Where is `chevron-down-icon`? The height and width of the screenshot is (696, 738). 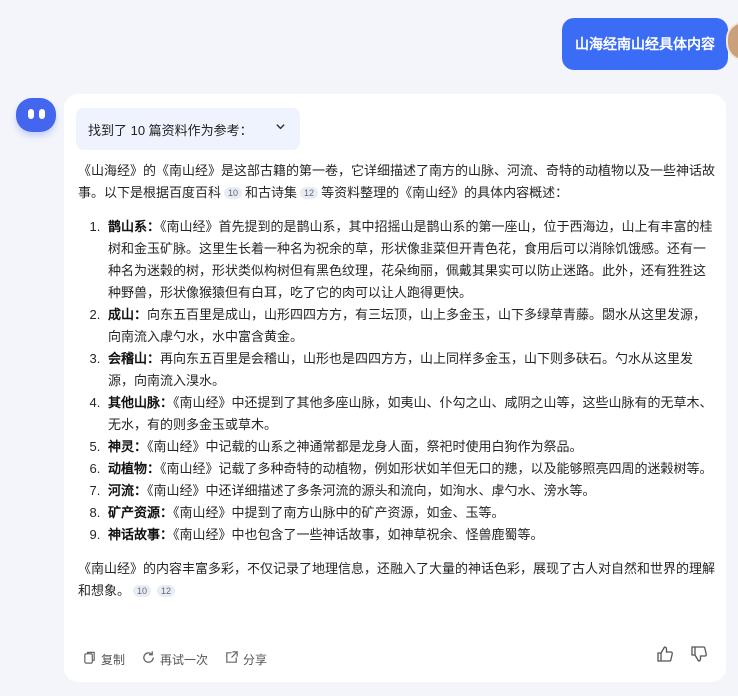 chevron-down-icon is located at coordinates (280, 128).